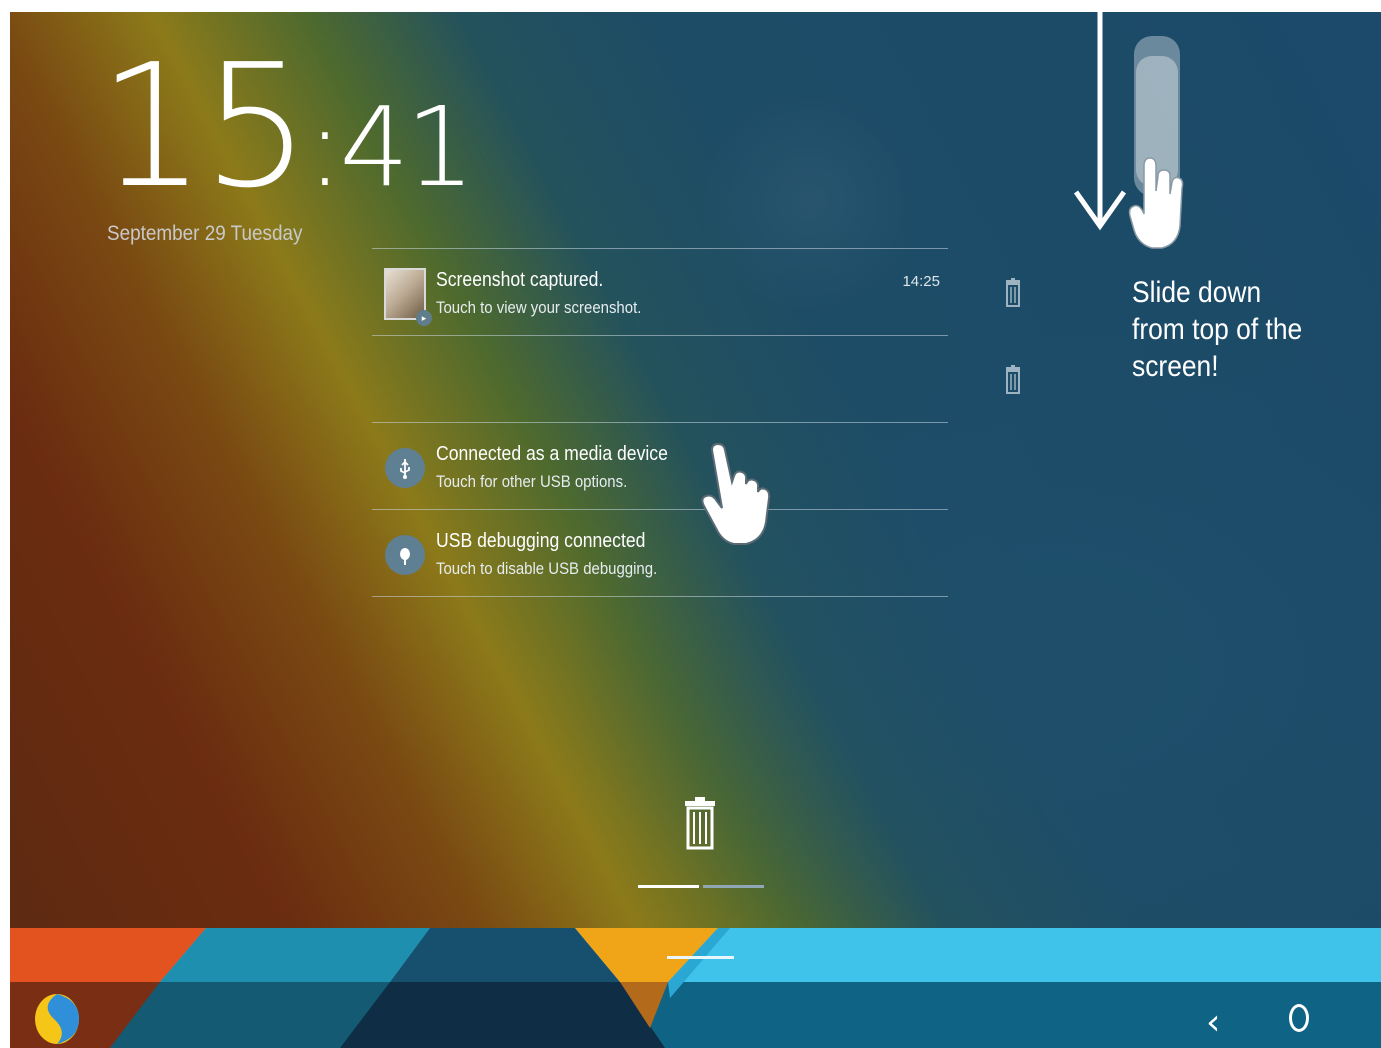 The width and height of the screenshot is (1381, 1048). Describe the element at coordinates (532, 481) in the screenshot. I see `notification-subtitle: Touch for other USB options.` at that location.